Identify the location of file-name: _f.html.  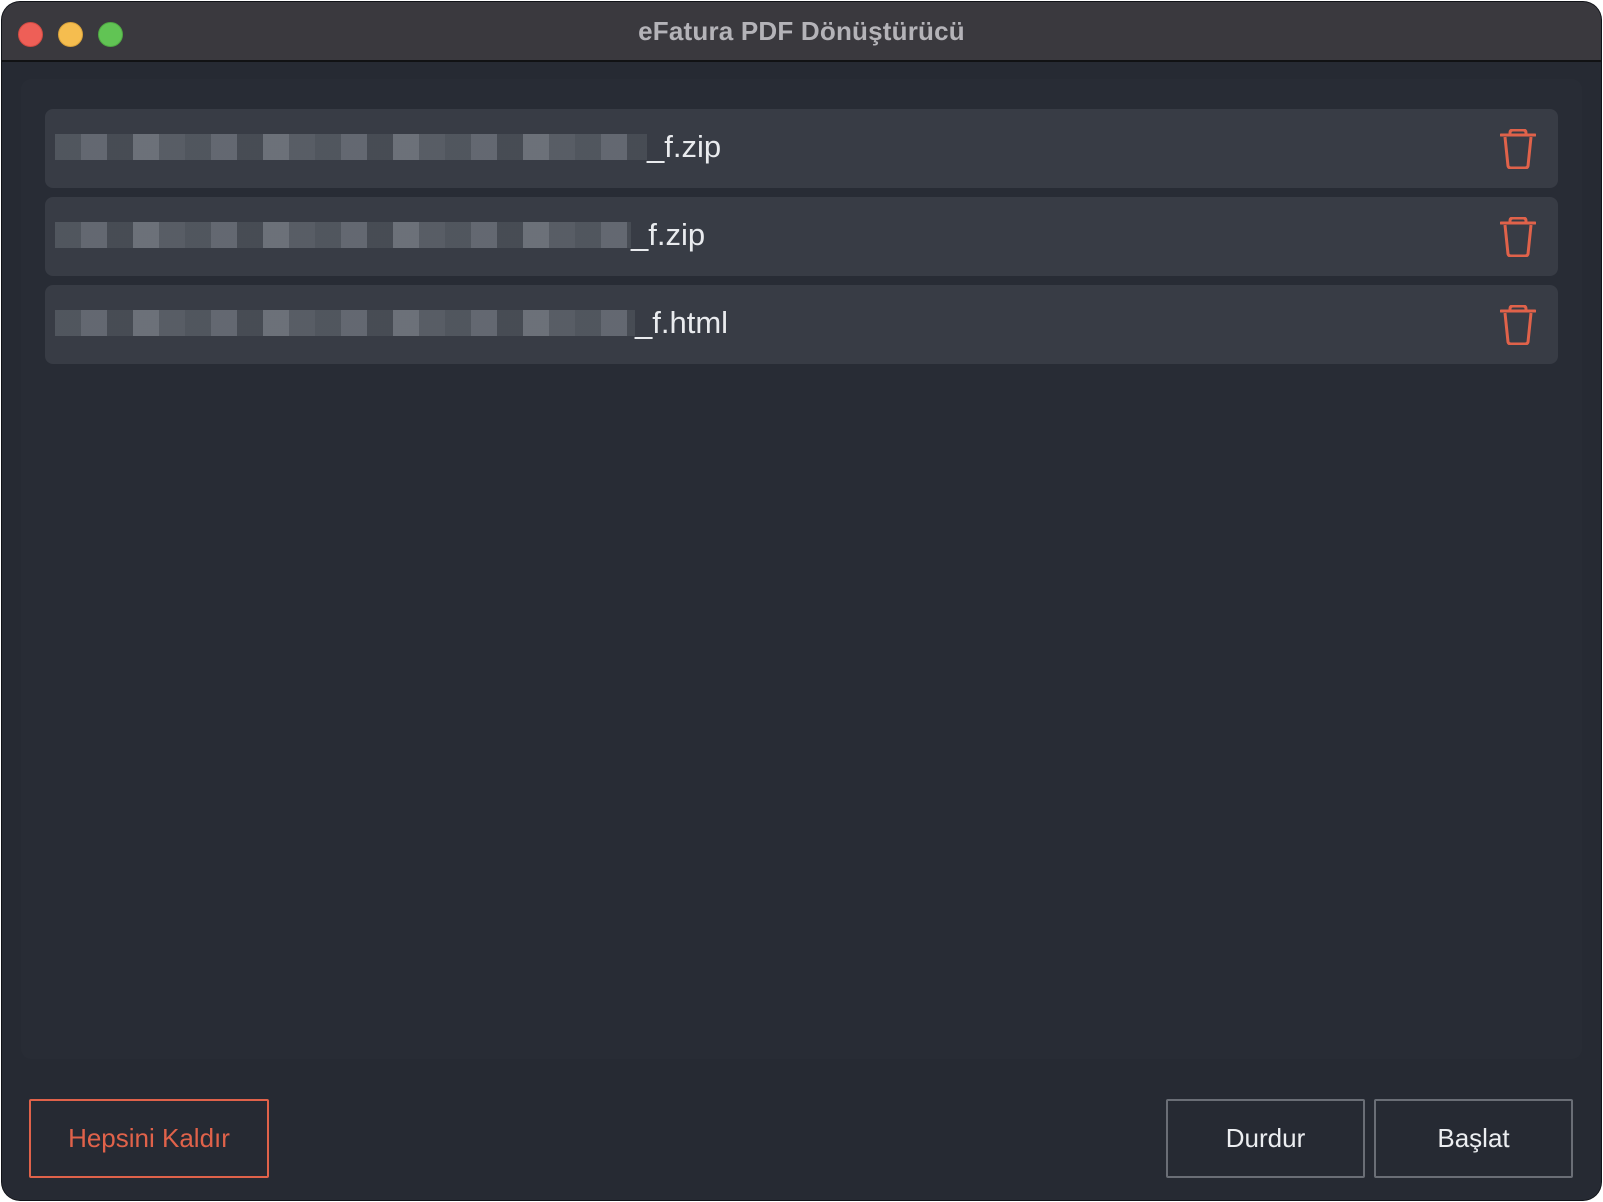
(391, 323).